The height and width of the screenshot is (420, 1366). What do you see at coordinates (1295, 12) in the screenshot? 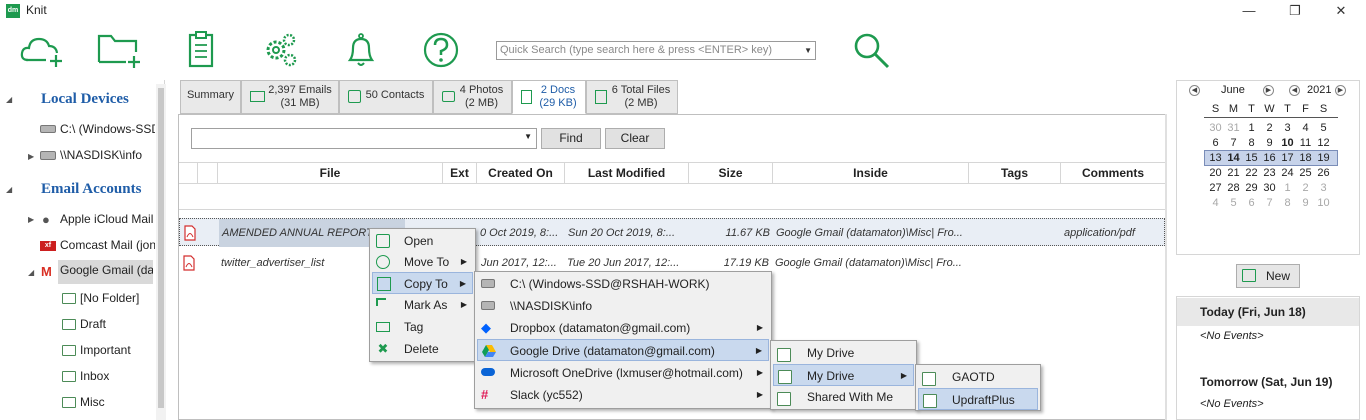
I see `restore-button: ❐` at bounding box center [1295, 12].